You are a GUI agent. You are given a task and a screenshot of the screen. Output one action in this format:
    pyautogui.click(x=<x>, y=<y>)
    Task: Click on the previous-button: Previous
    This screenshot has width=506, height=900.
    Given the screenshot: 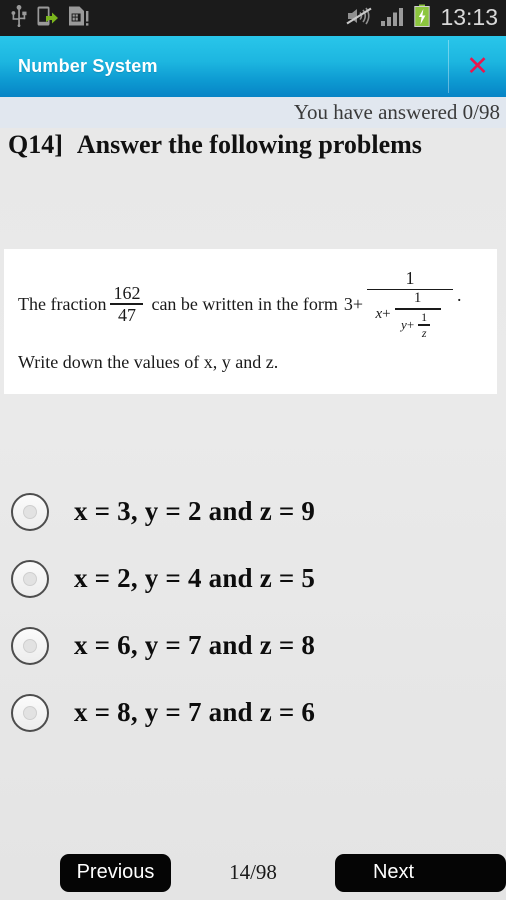 What is the action you would take?
    pyautogui.click(x=115, y=872)
    